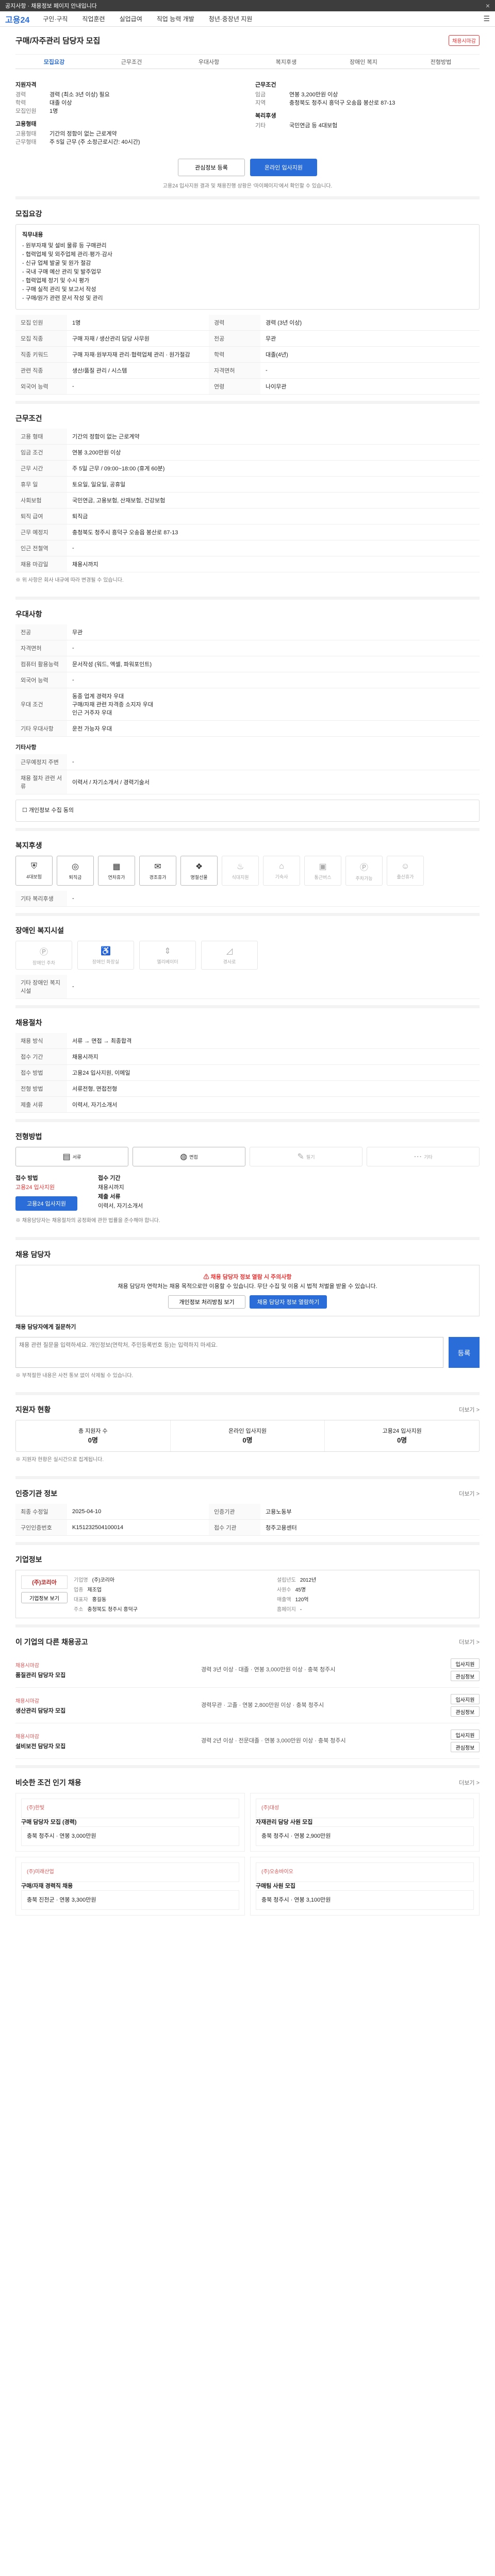 The height and width of the screenshot is (2576, 495). What do you see at coordinates (130, 1887) in the screenshot?
I see `job-card: (주)미래산업 구매/자재 경력직 채용 충북 진천군 · 연봉 3,300만원` at bounding box center [130, 1887].